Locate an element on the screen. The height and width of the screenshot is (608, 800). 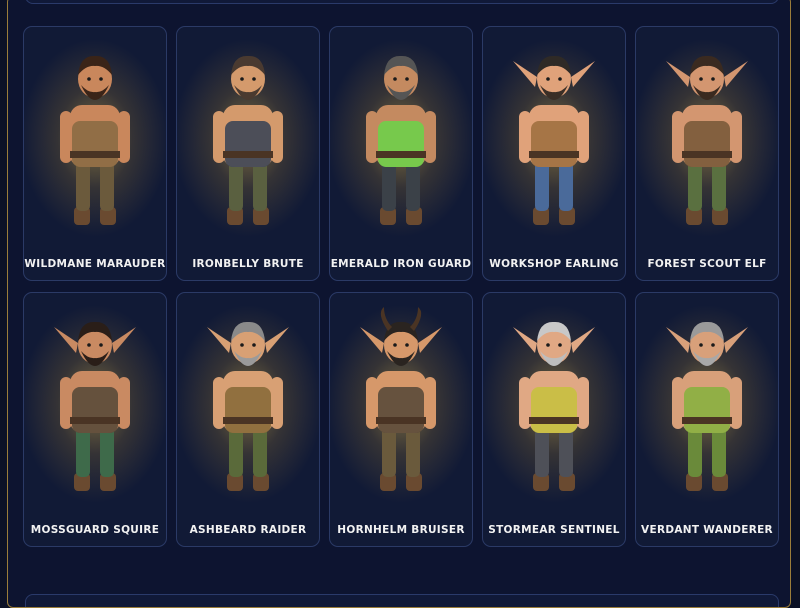
character-card-ironbelly-brute: IRONBELLY BRUTE is located at coordinates (248, 153).